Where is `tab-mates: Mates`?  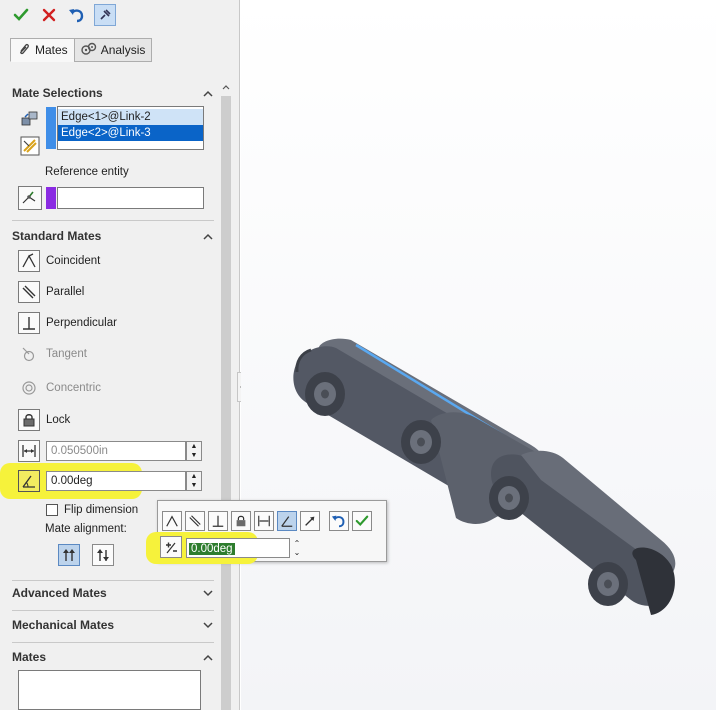
tab-mates: Mates is located at coordinates (42, 50).